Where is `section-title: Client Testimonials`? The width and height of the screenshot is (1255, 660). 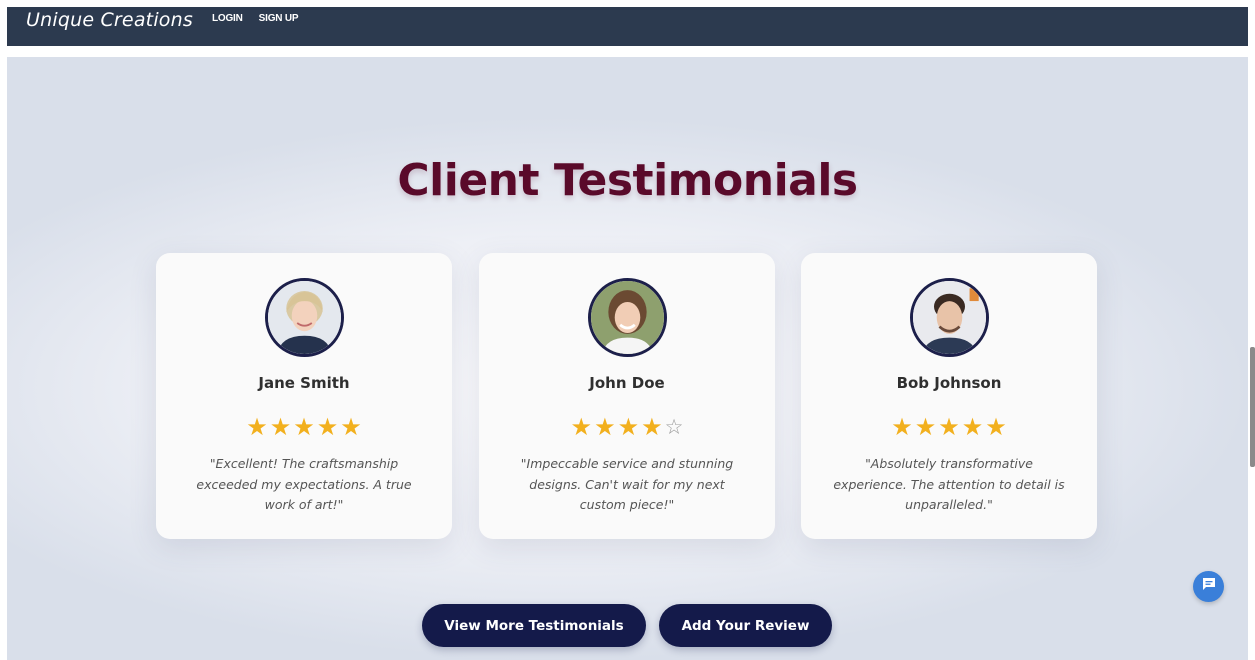 section-title: Client Testimonials is located at coordinates (627, 180).